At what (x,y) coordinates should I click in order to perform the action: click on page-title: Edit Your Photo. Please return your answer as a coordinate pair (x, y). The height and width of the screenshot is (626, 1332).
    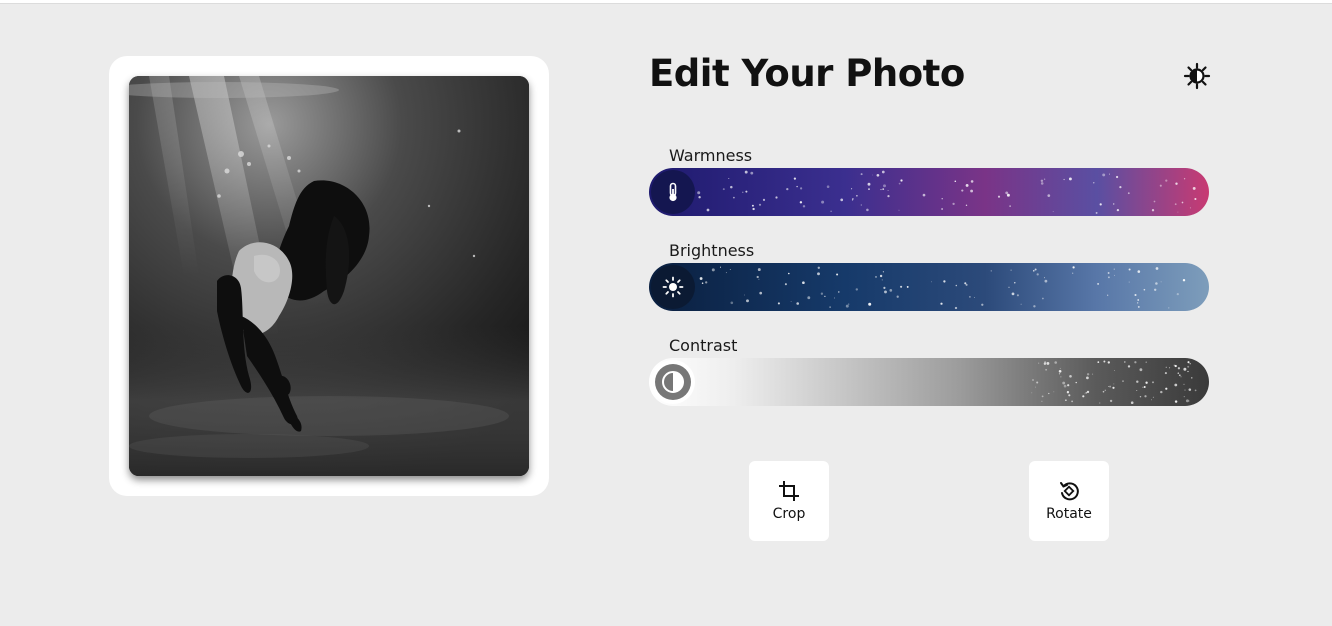
    Looking at the image, I should click on (807, 73).